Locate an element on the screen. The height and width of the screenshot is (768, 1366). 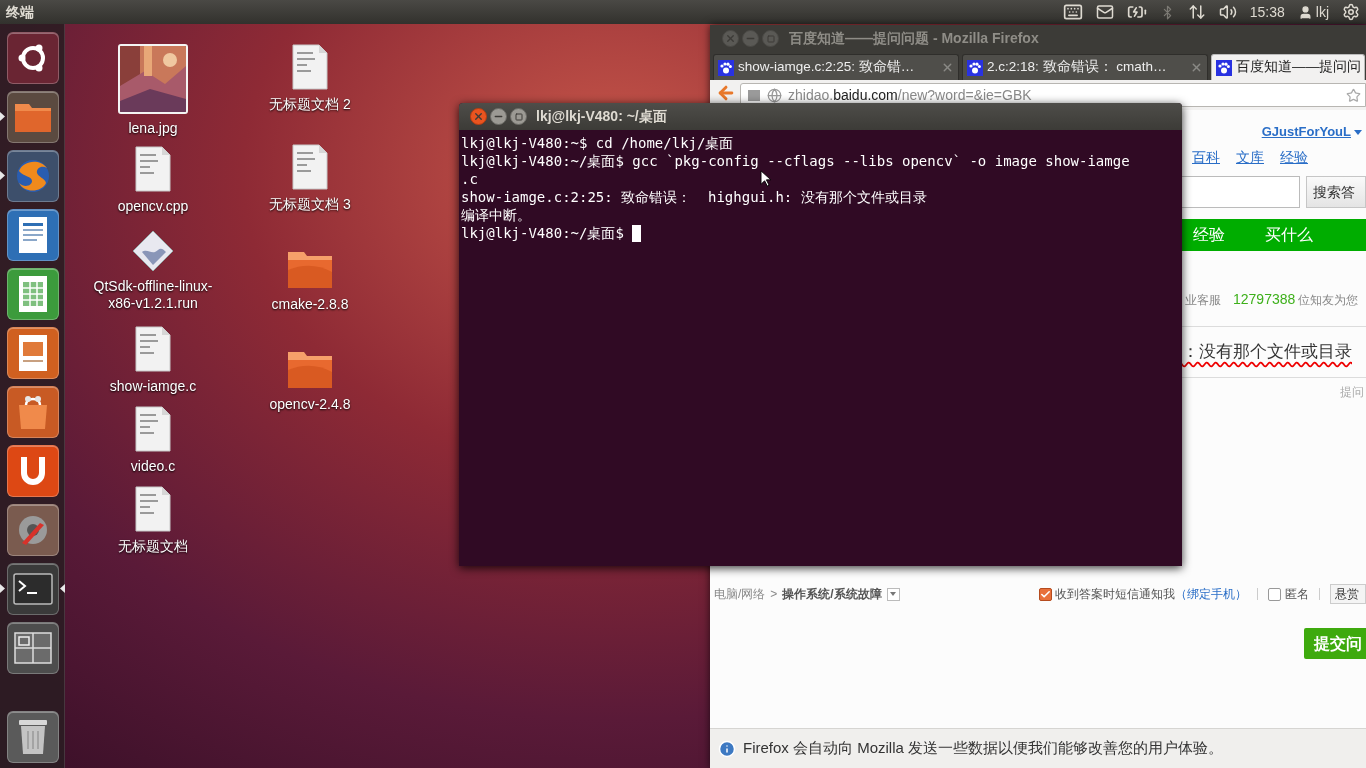
checkbox-label: 收到答案时短信通知我 is located at coordinates (1115, 594).